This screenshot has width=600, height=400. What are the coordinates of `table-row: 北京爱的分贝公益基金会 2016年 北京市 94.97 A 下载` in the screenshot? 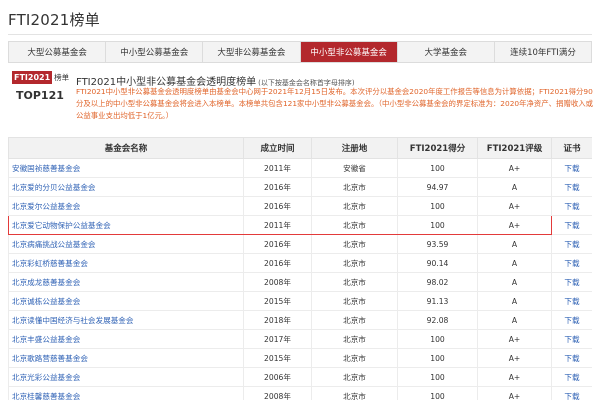 It's located at (300, 187).